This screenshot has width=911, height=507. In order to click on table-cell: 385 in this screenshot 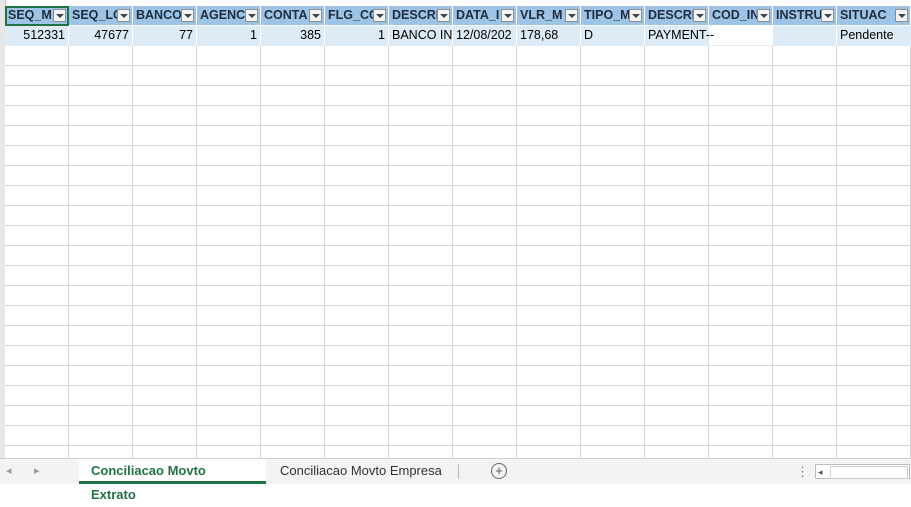, I will do `click(293, 36)`.